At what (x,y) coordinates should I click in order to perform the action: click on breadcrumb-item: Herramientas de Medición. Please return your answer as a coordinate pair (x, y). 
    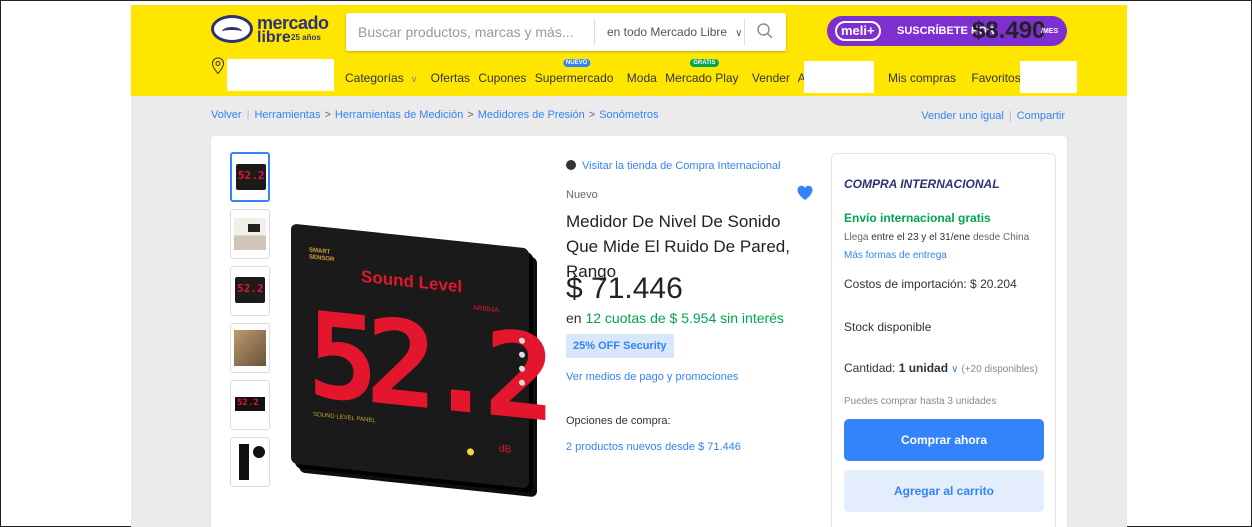
    Looking at the image, I should click on (399, 115).